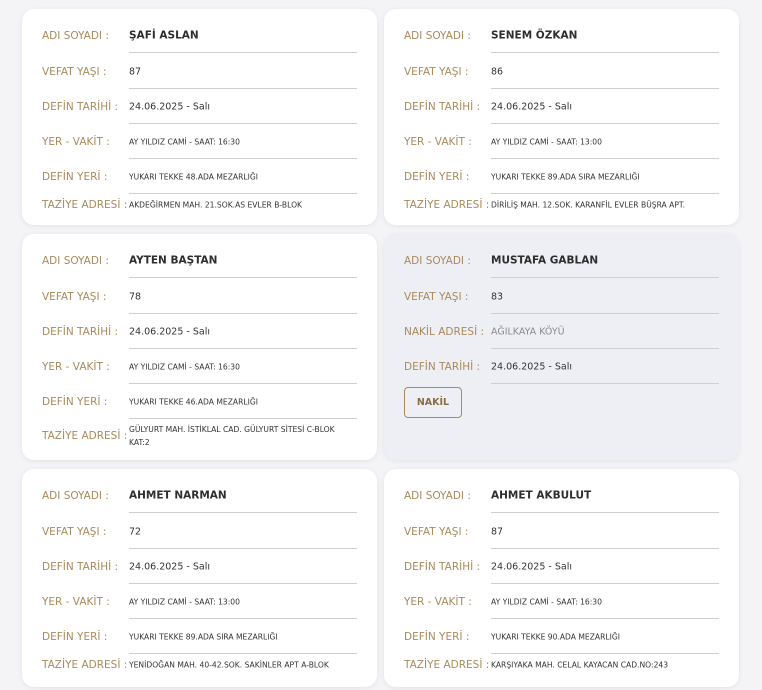 Image resolution: width=762 pixels, height=690 pixels. What do you see at coordinates (199, 35) in the screenshot?
I see `name-row: ADI SOYADI : ŞAFİ ASLAN` at bounding box center [199, 35].